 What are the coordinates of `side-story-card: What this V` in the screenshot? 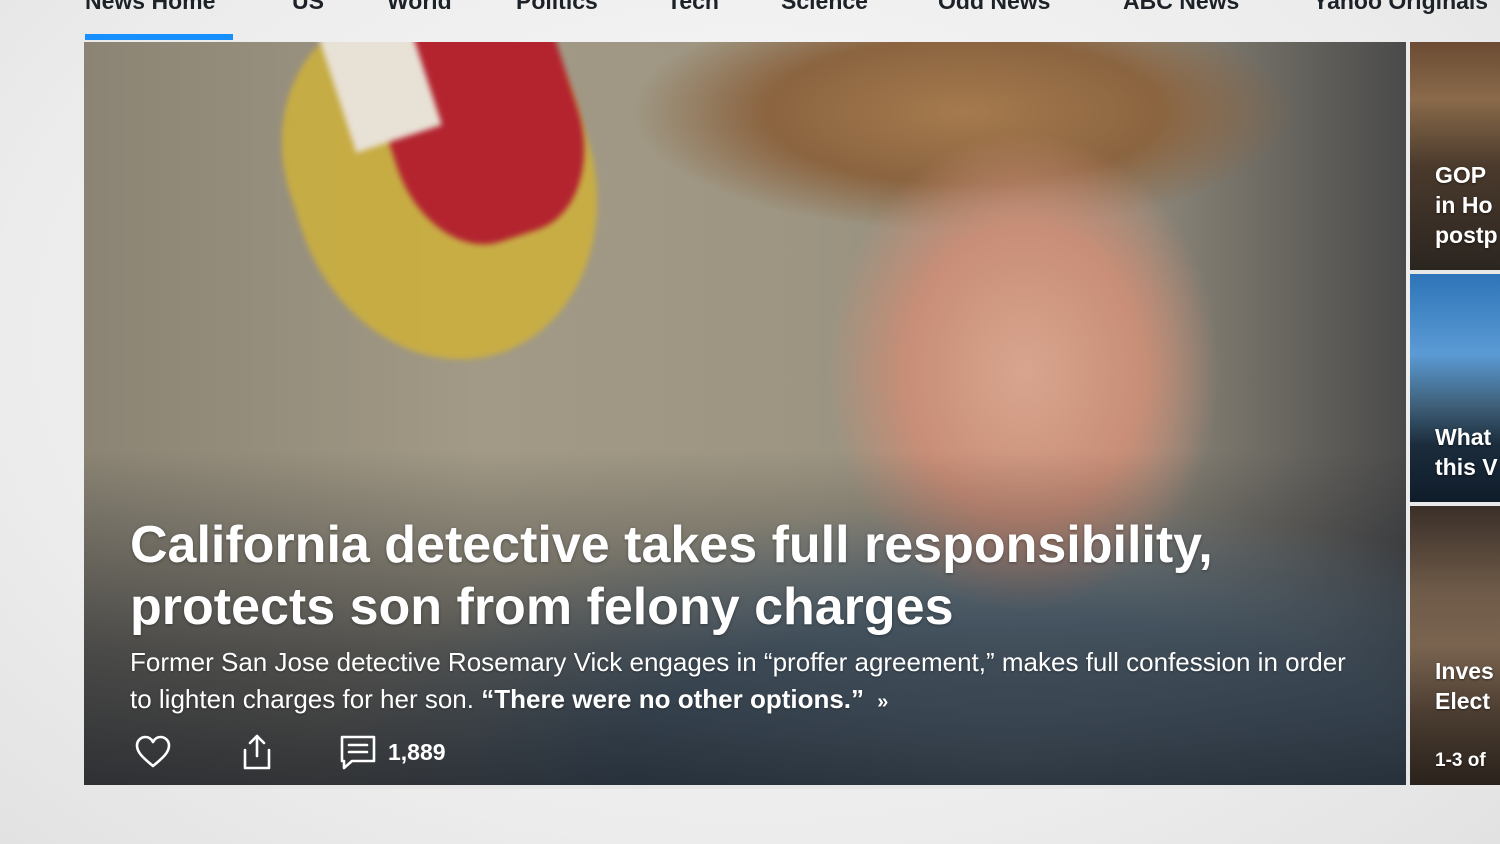 It's located at (1455, 388).